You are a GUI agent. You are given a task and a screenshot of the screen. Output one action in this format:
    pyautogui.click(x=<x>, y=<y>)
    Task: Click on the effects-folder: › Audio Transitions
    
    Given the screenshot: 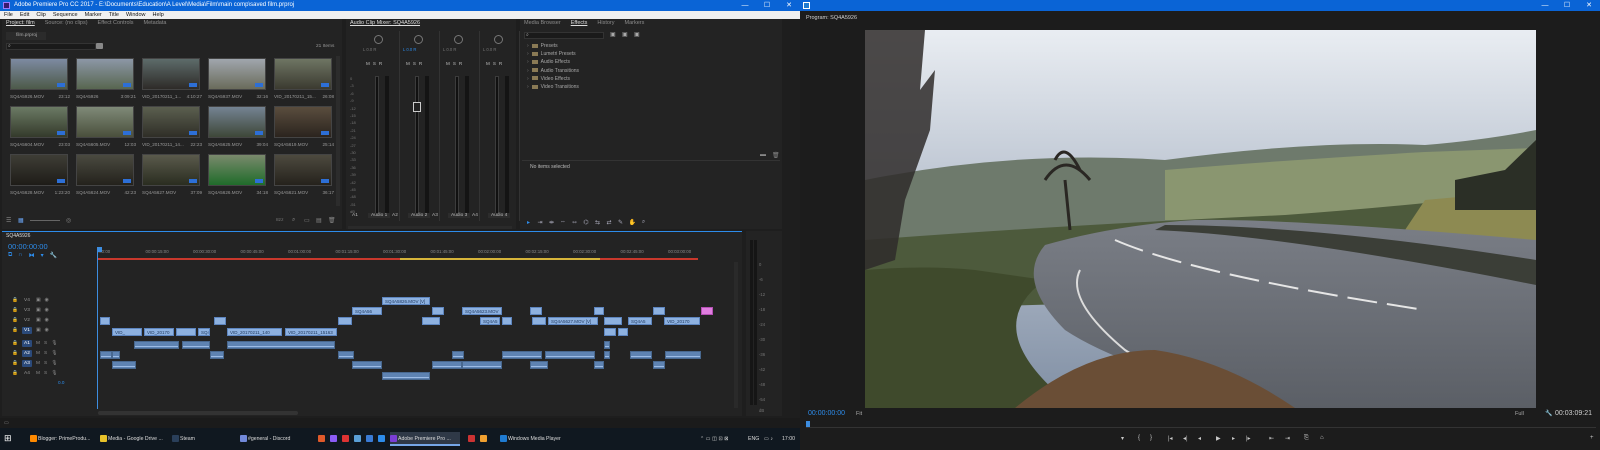 What is the action you would take?
    pyautogui.click(x=553, y=71)
    